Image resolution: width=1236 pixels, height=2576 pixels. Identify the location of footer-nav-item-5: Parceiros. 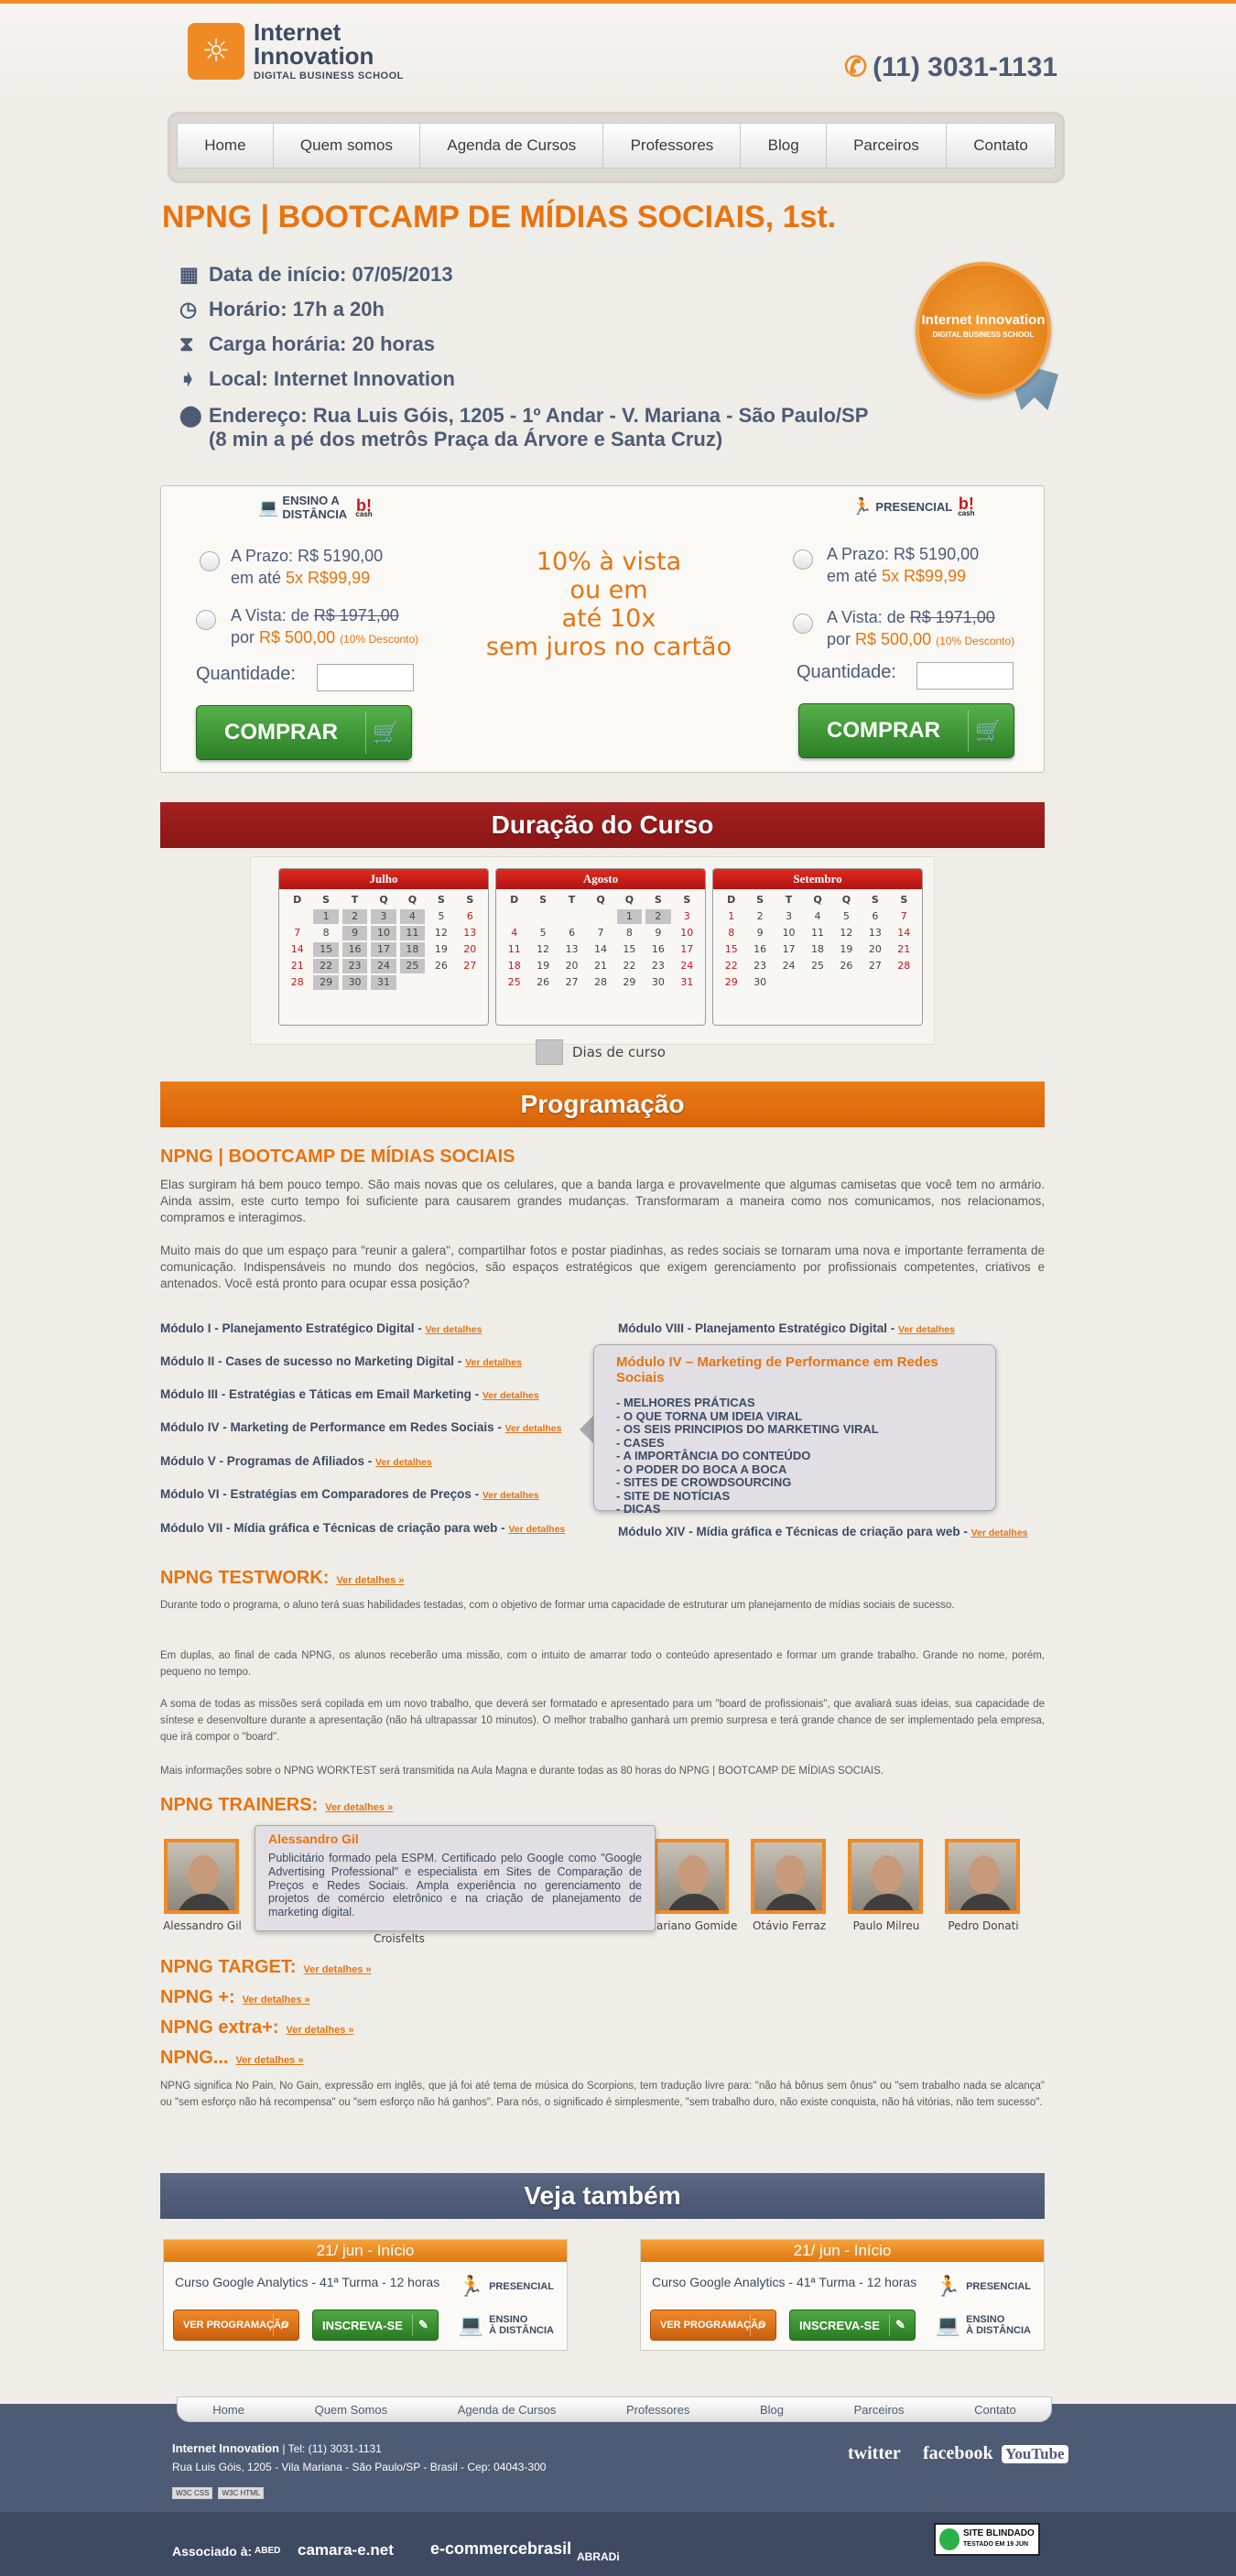
(879, 2410).